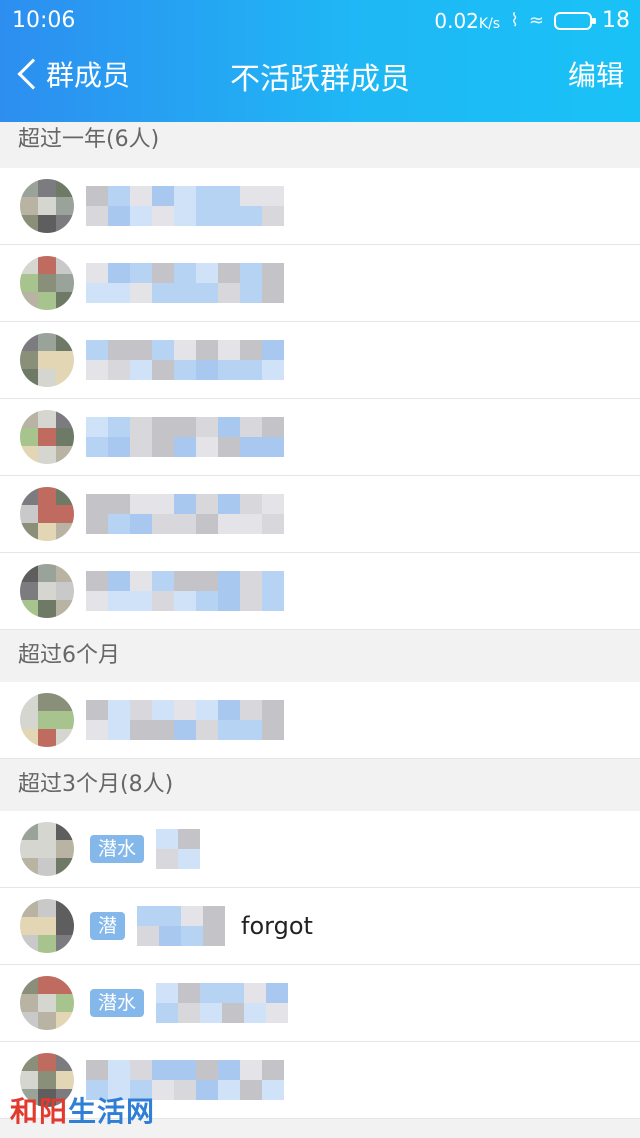 This screenshot has width=640, height=1138. Describe the element at coordinates (575, 20) in the screenshot. I see `battery-icon` at that location.